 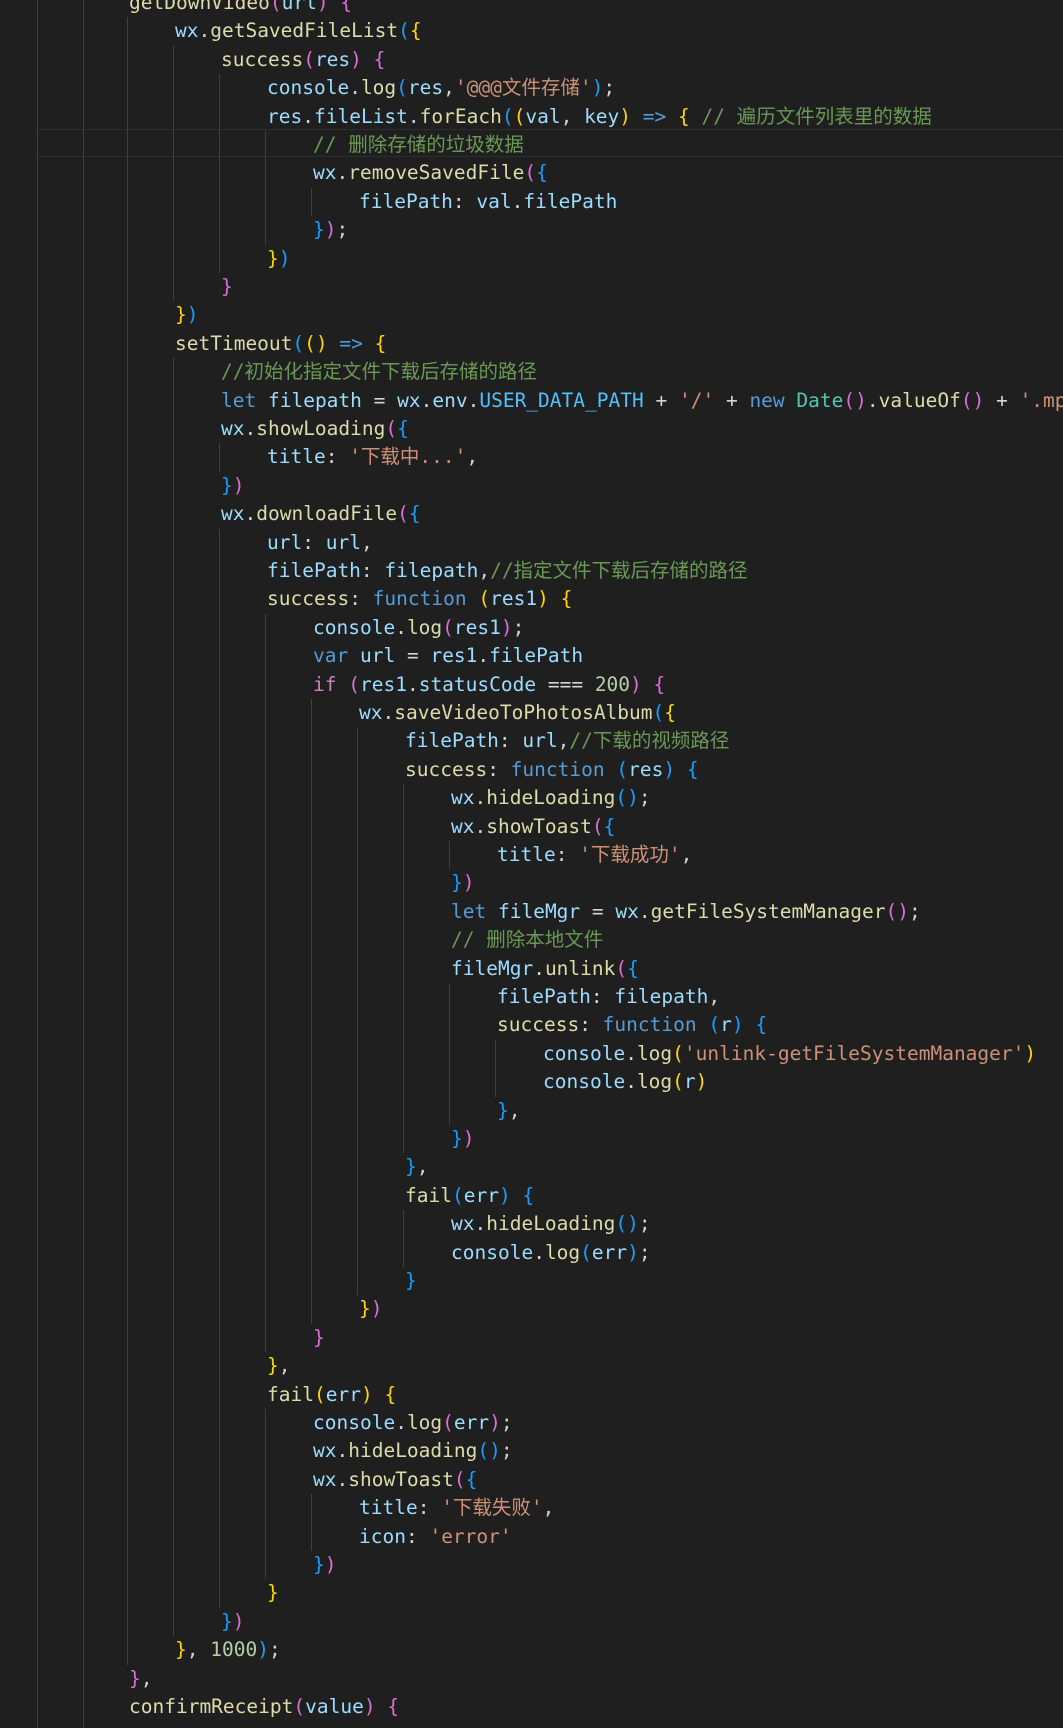 What do you see at coordinates (379, 372) in the screenshot?
I see `code-line: //初始化指定文件下载后存储的路径` at bounding box center [379, 372].